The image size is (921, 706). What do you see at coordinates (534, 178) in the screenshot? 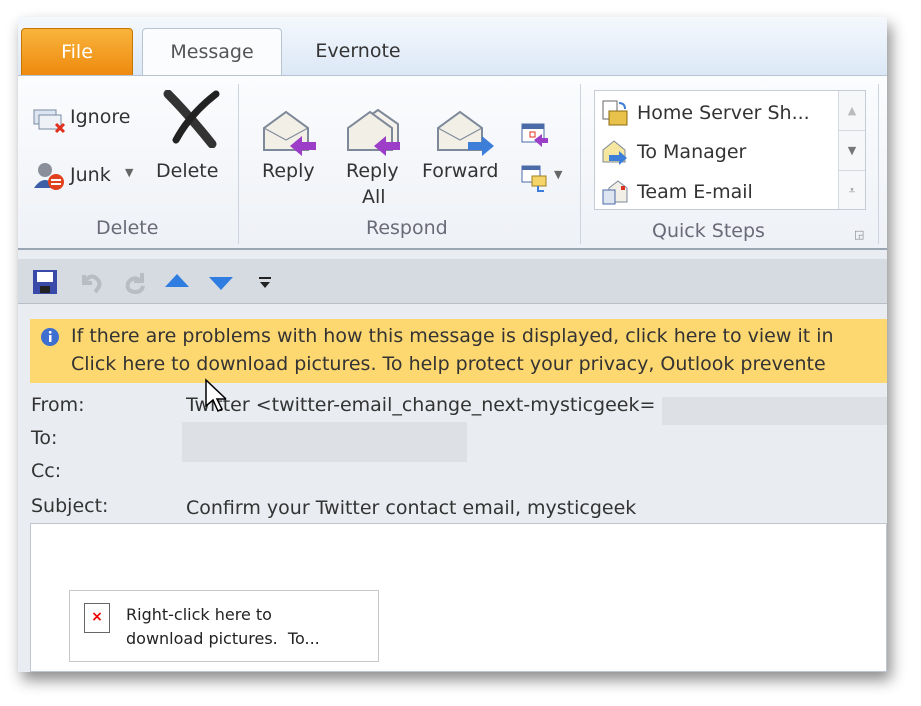
I see `im-reply-icon` at bounding box center [534, 178].